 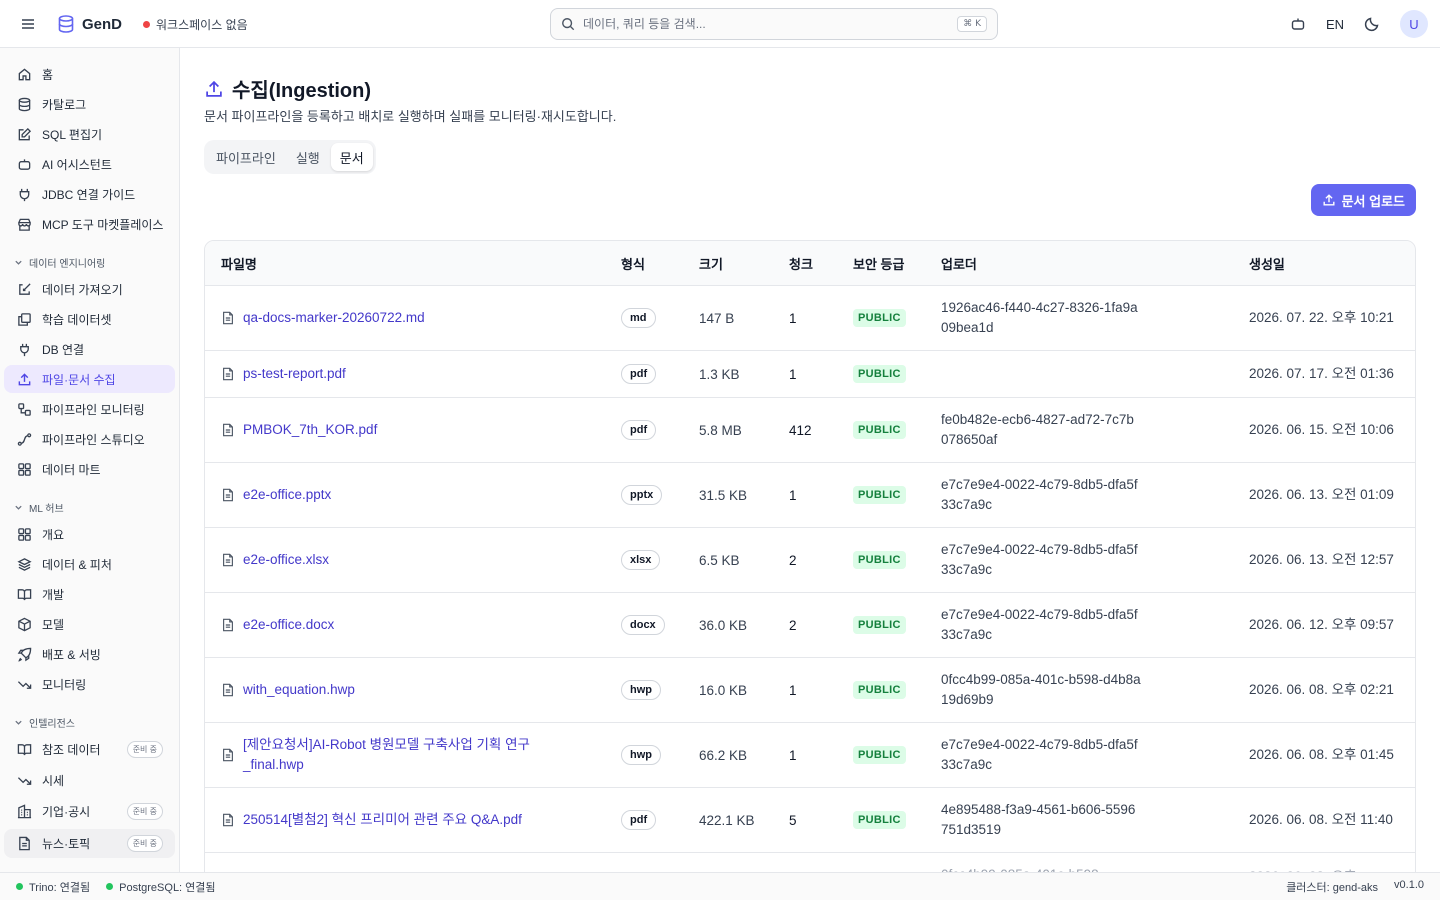 I want to click on page-title-text: 수집(Ingestion), so click(x=302, y=91).